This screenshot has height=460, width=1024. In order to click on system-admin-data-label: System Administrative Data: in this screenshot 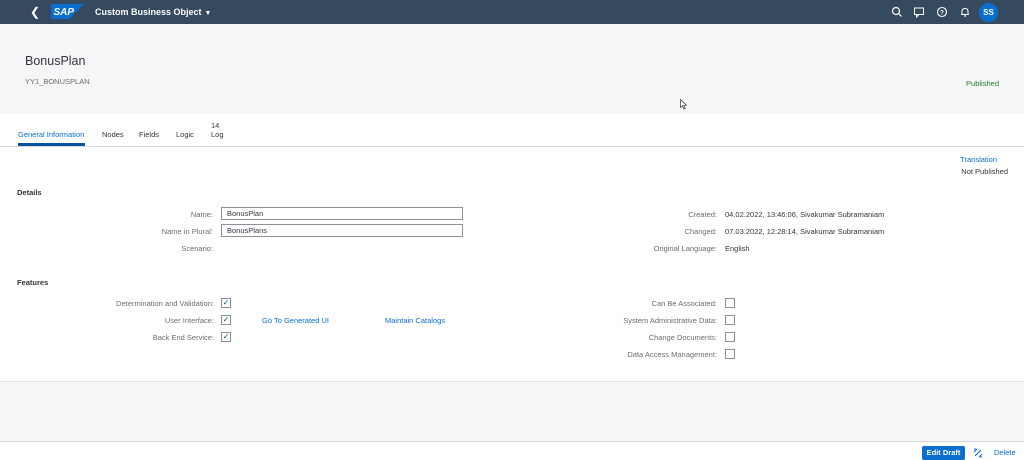, I will do `click(670, 320)`.